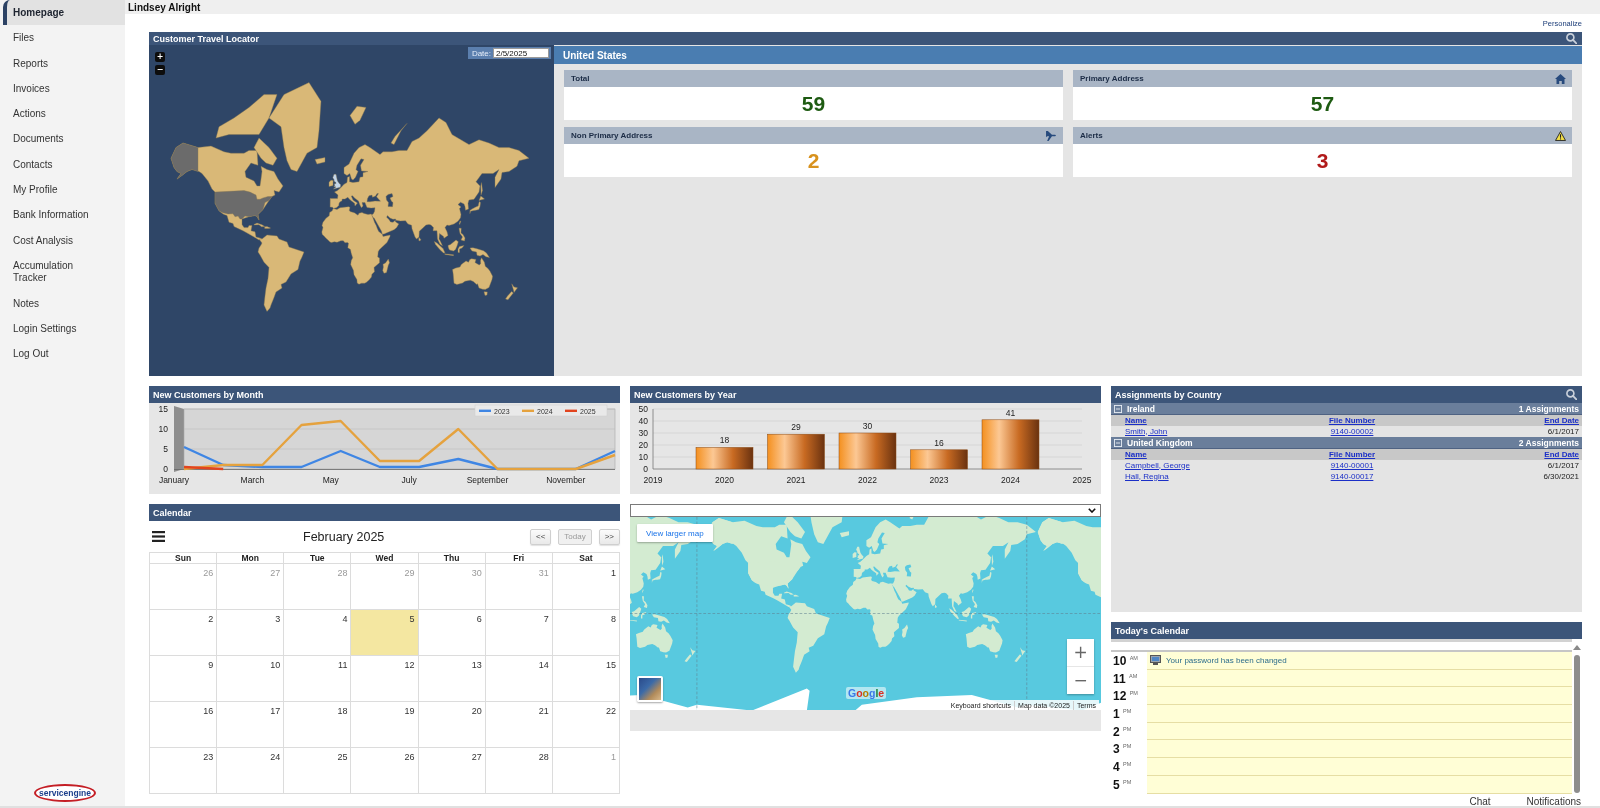 The width and height of the screenshot is (1600, 808). I want to click on scroll-up-icon, so click(1577, 647).